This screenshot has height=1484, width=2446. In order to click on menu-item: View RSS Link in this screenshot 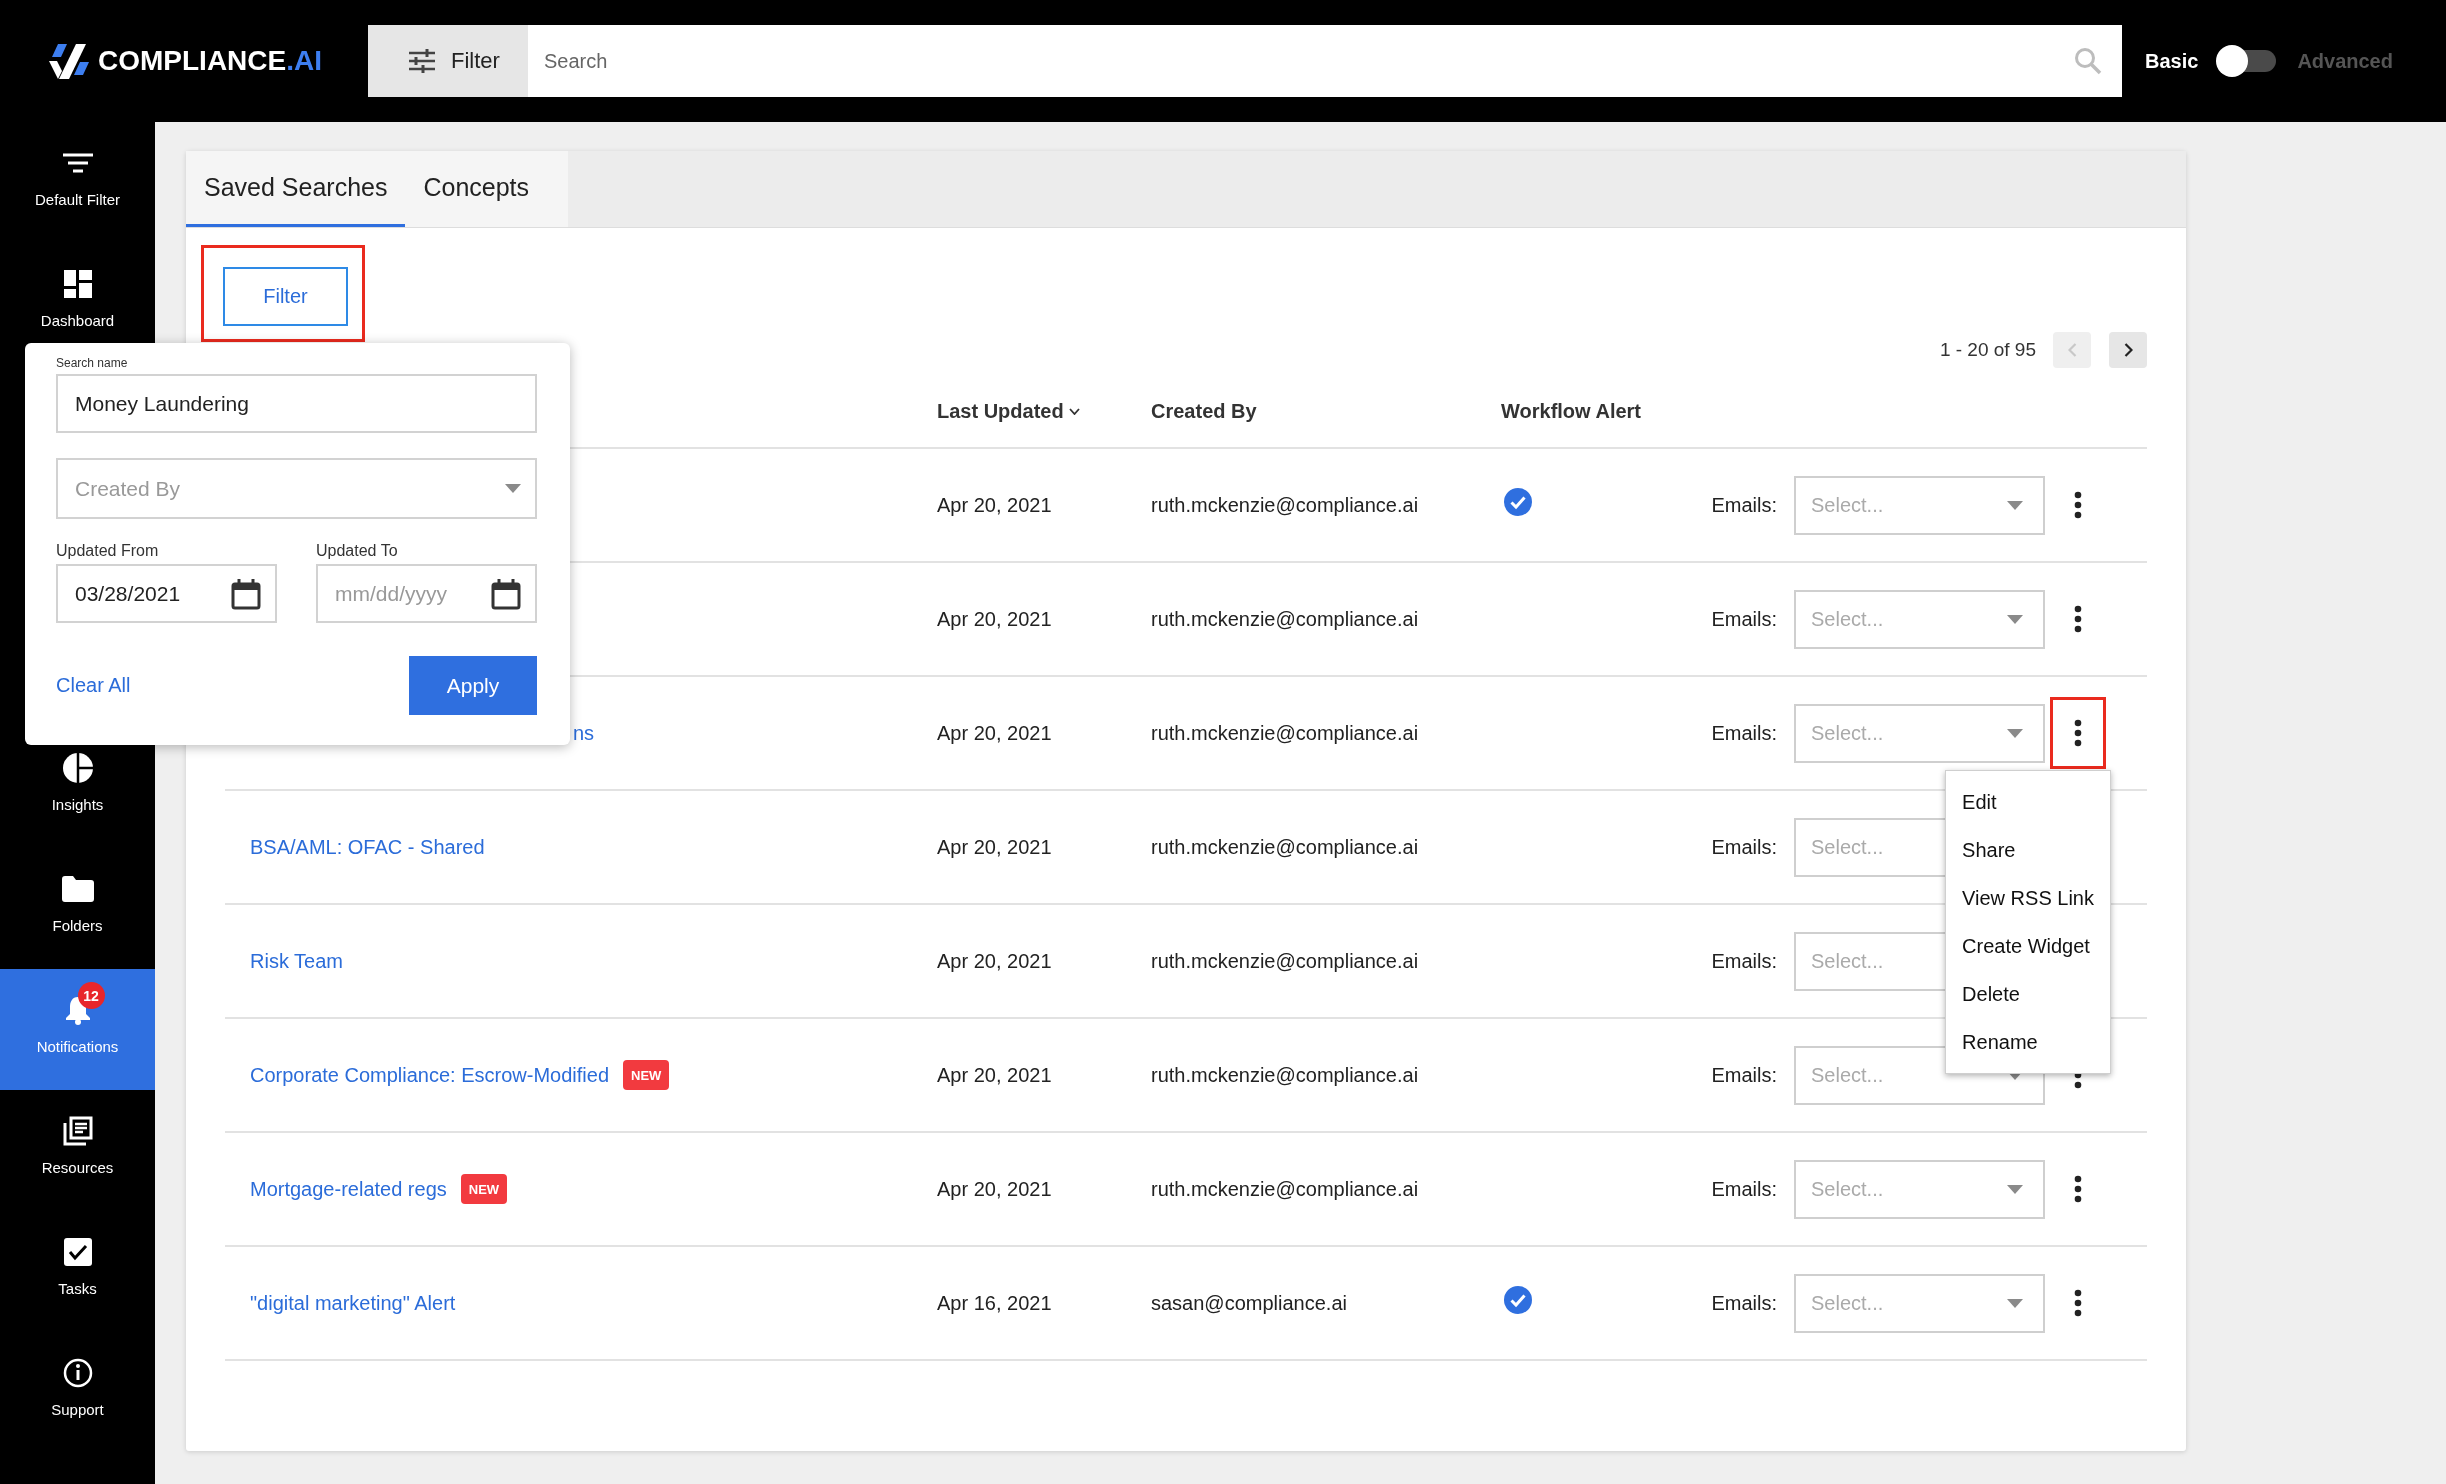, I will do `click(2028, 898)`.